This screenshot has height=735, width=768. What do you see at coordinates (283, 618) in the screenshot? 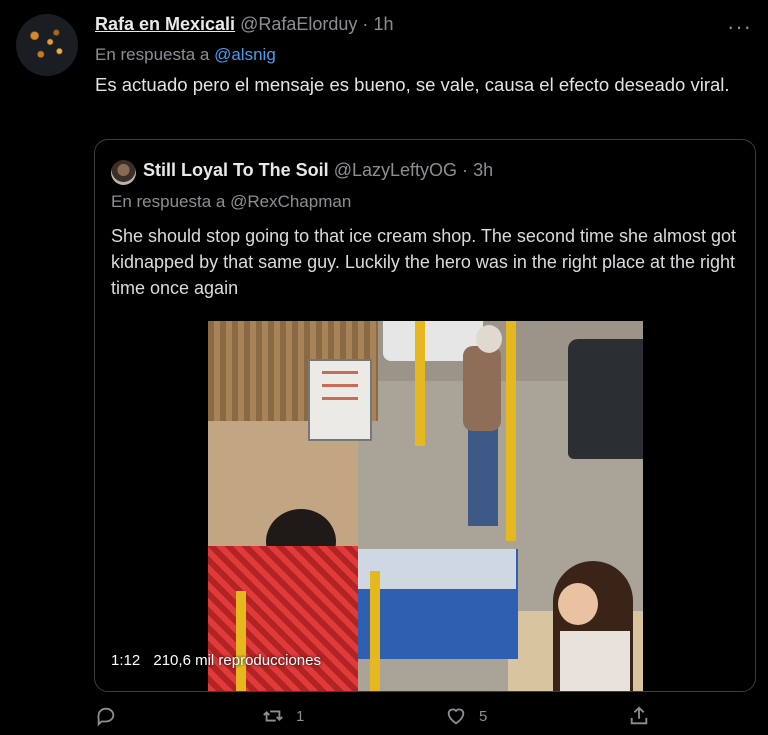
I see `video-cart` at bounding box center [283, 618].